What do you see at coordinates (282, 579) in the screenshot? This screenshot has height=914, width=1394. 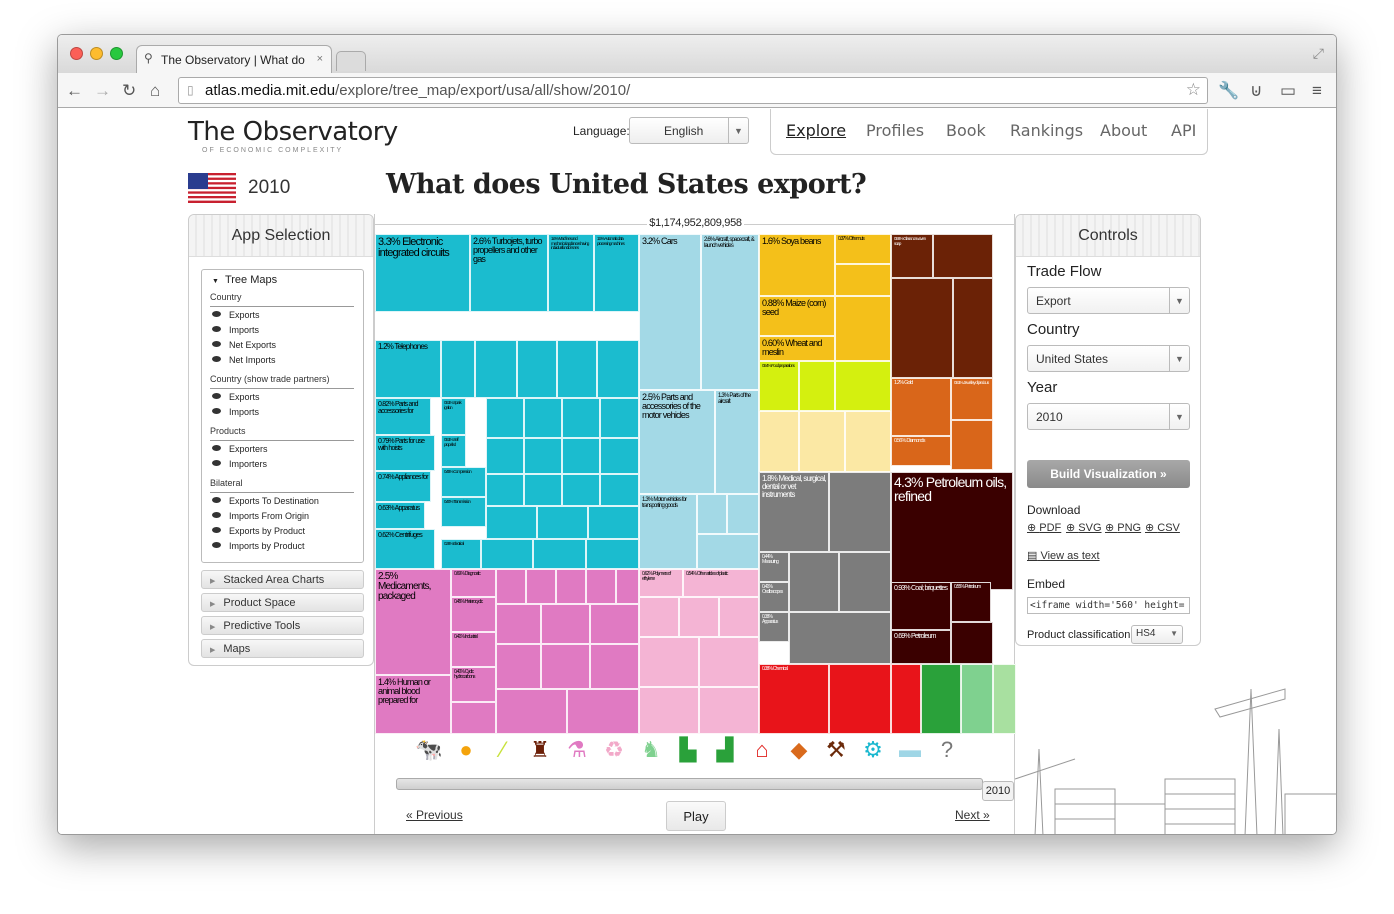 I see `accordion-stacked-area: ▶ Stacked Area Charts` at bounding box center [282, 579].